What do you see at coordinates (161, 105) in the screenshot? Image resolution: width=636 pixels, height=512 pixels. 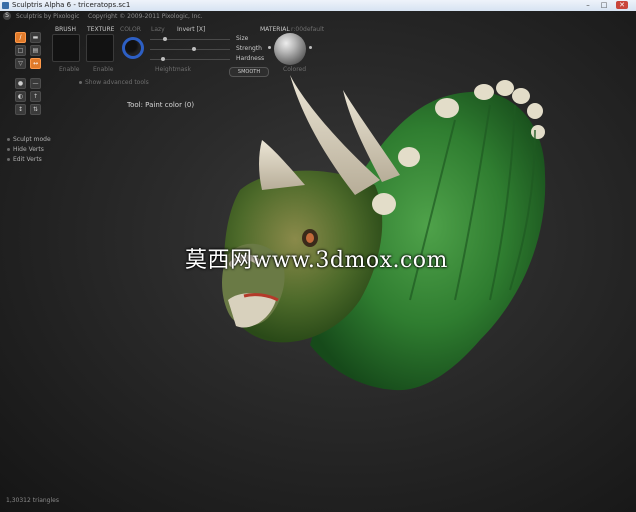 I see `tool-info: Tool: Paint color (0)` at bounding box center [161, 105].